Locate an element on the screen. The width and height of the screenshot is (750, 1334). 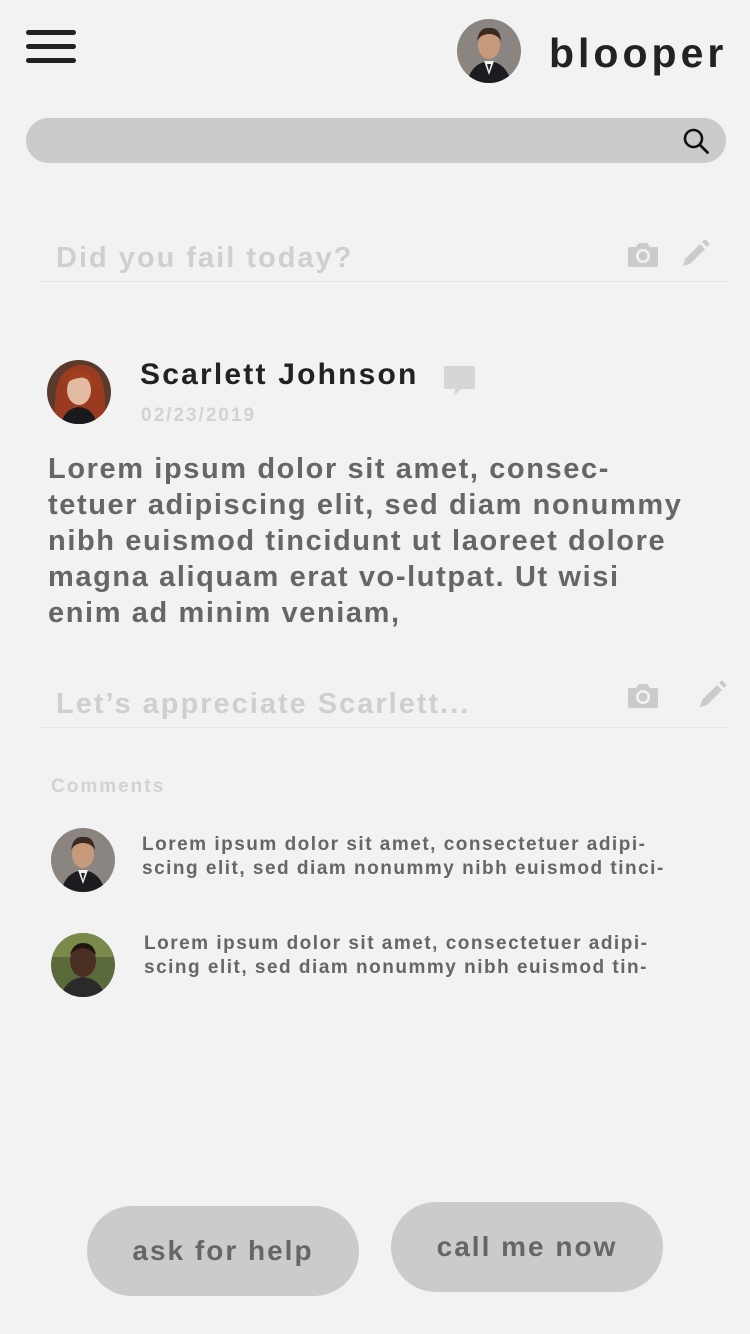
post-date: 02/23/2019 is located at coordinates (199, 415).